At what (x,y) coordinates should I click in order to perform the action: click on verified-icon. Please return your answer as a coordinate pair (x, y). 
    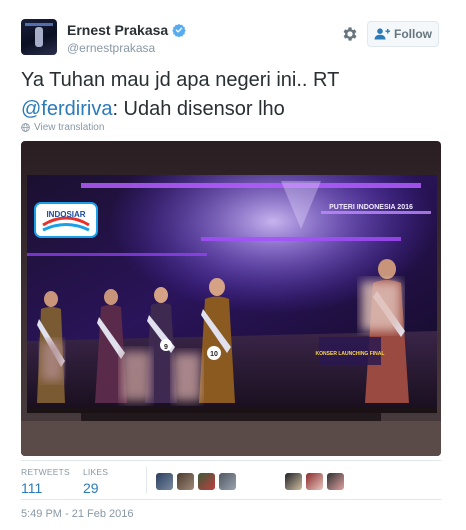
    Looking at the image, I should click on (179, 30).